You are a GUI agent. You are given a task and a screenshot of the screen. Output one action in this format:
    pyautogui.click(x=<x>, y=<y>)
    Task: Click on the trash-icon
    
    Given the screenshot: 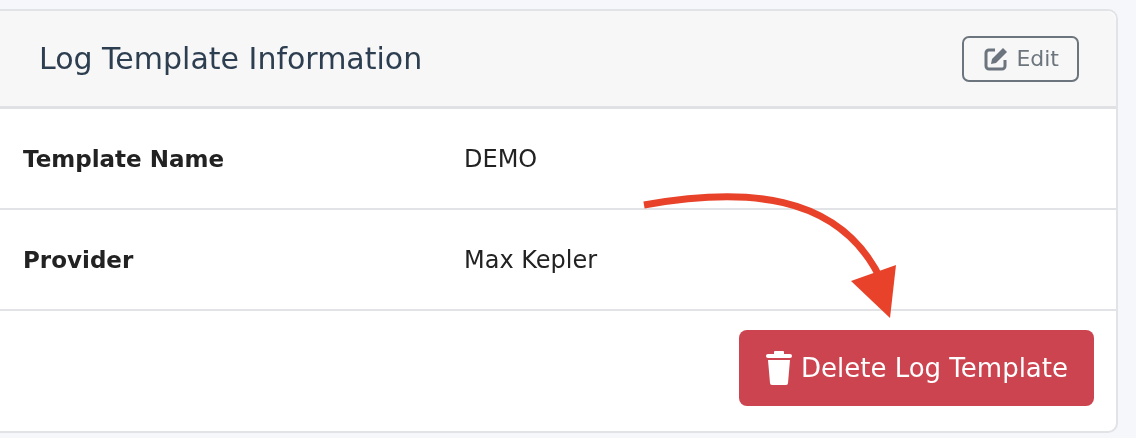 What is the action you would take?
    pyautogui.click(x=778, y=368)
    